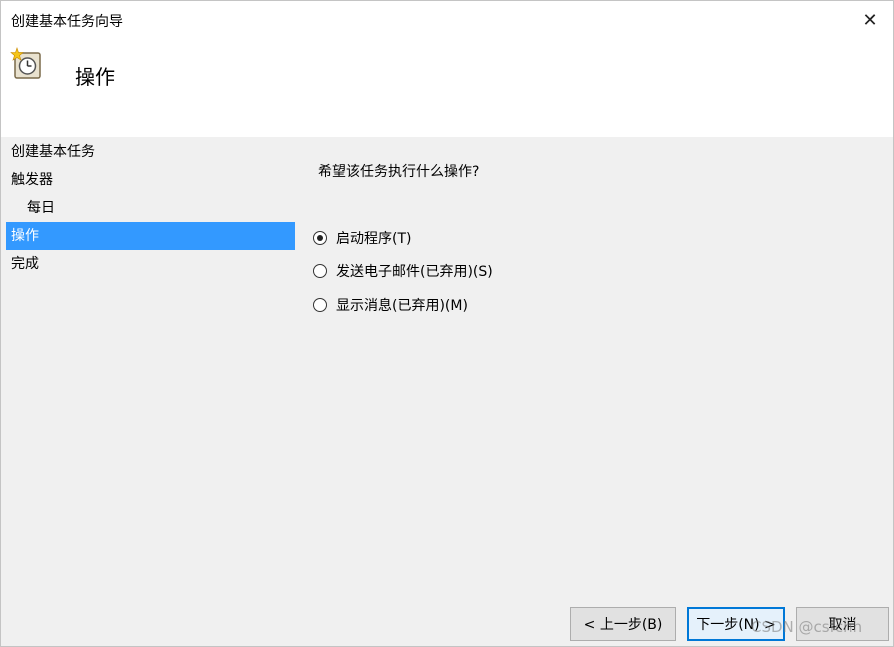  Describe the element at coordinates (414, 272) in the screenshot. I see `radio-label: 发送电子邮件(已弃用)(S)` at that location.